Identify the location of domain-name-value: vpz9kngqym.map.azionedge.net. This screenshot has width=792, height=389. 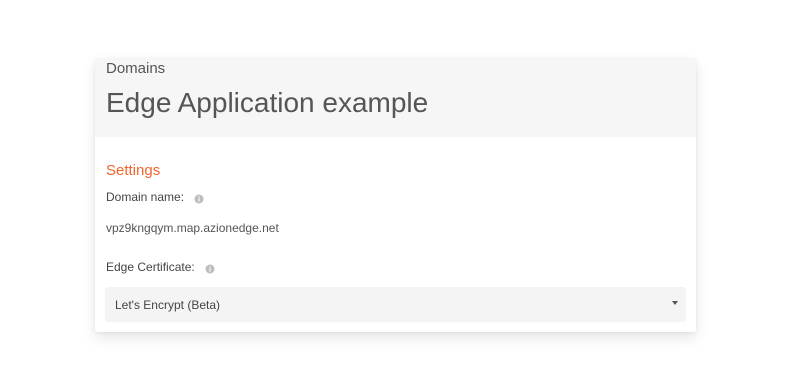
(192, 228).